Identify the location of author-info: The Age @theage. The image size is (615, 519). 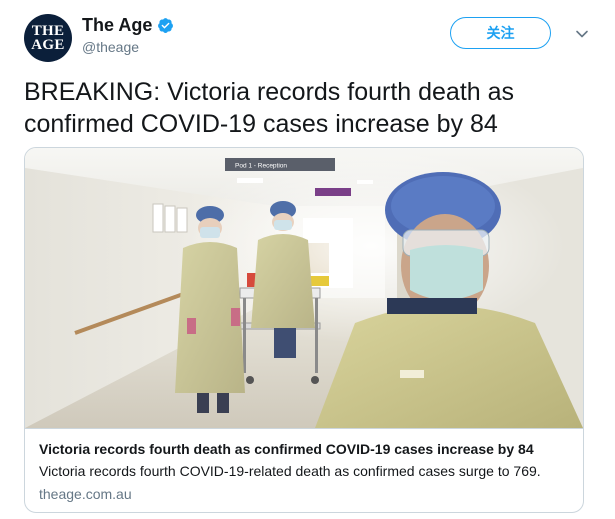
(128, 34).